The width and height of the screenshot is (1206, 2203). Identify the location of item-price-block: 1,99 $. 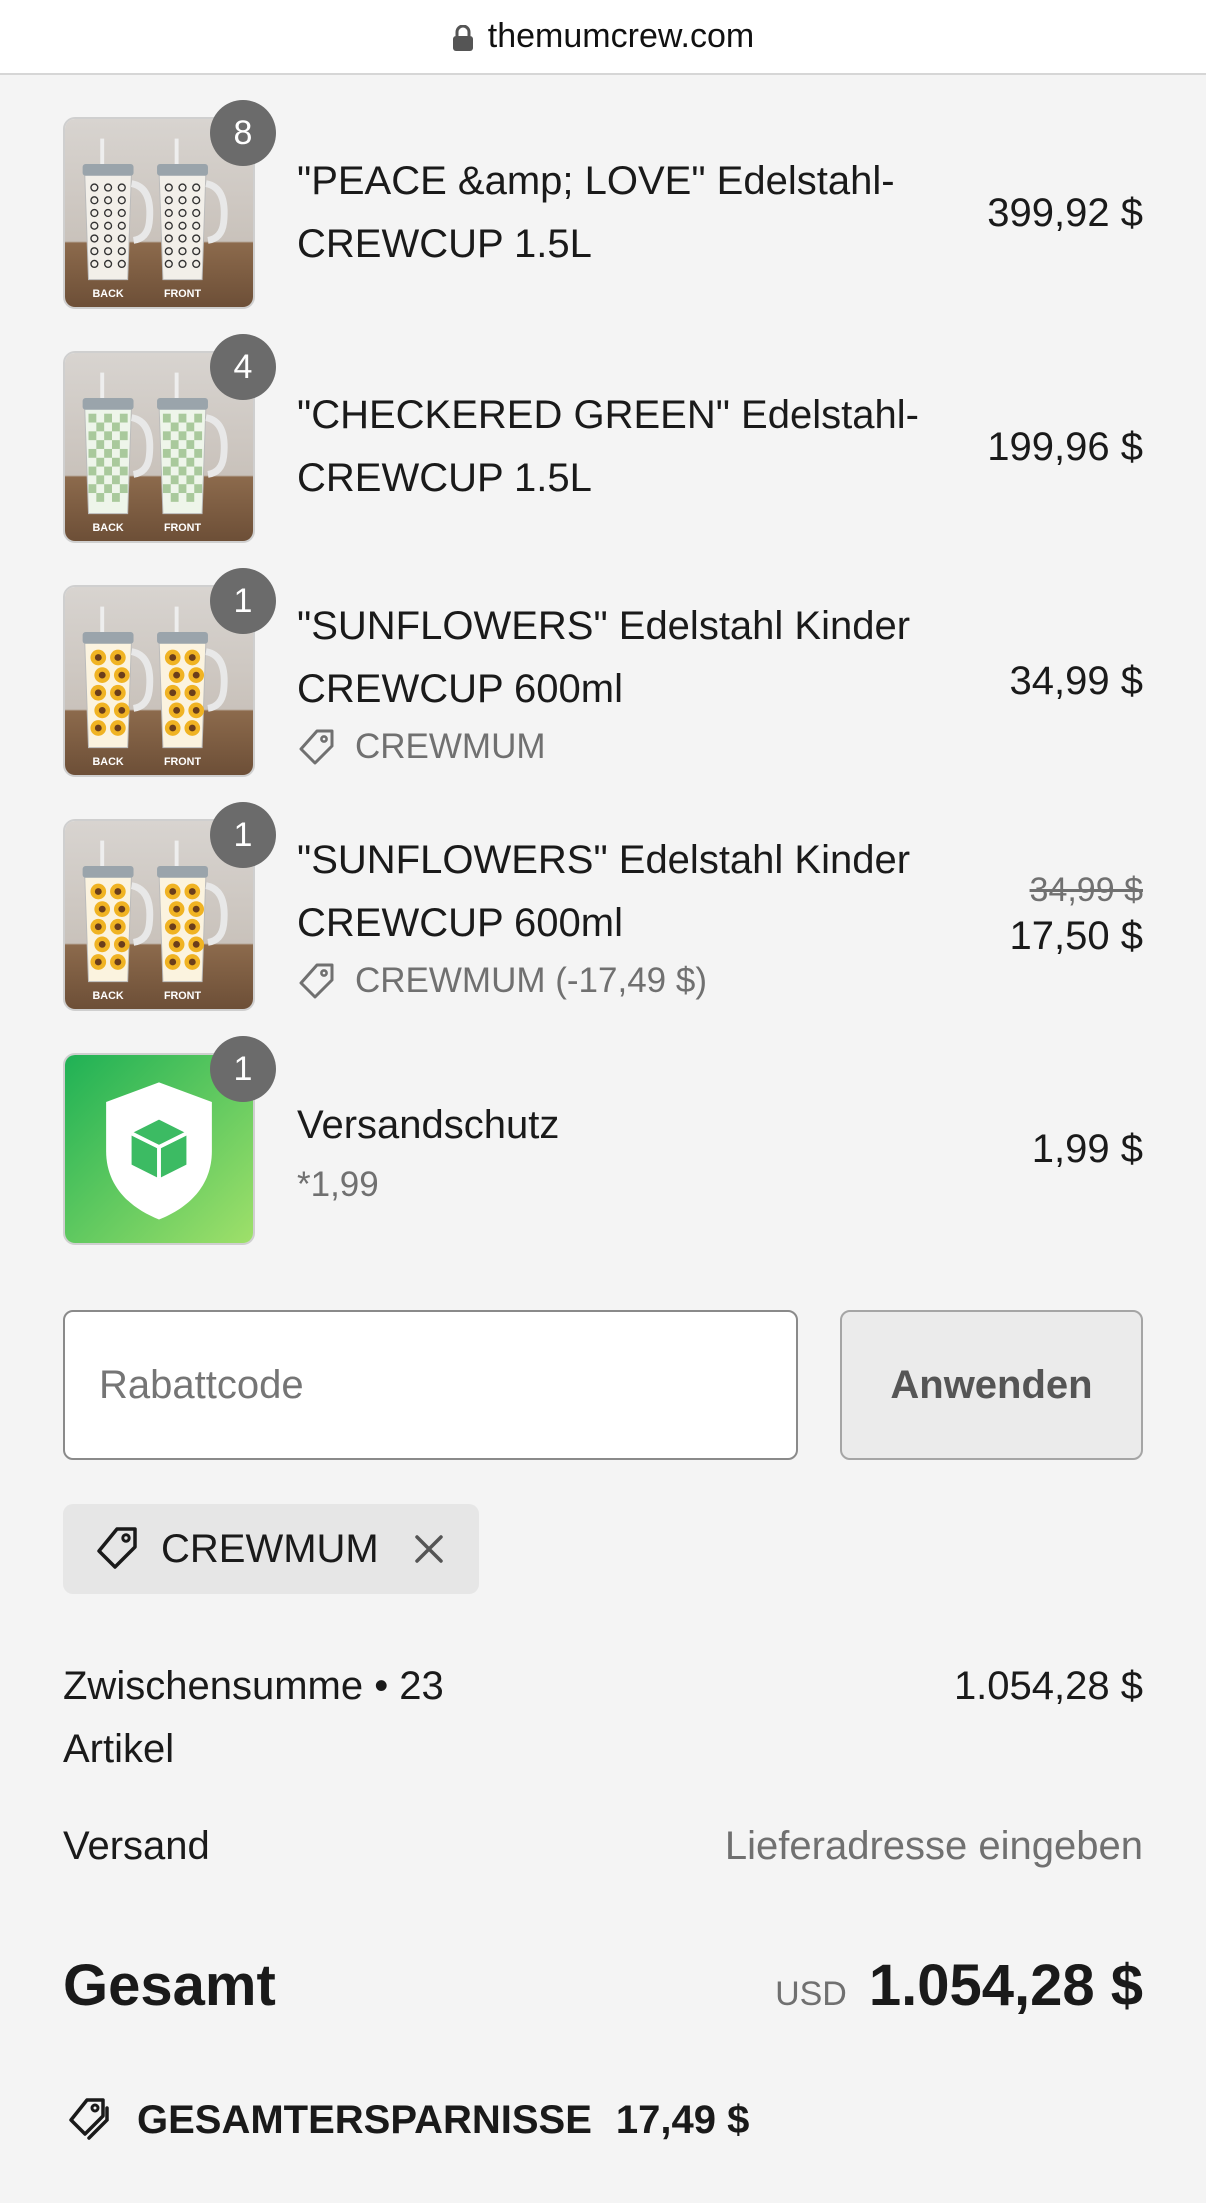
(1087, 1149).